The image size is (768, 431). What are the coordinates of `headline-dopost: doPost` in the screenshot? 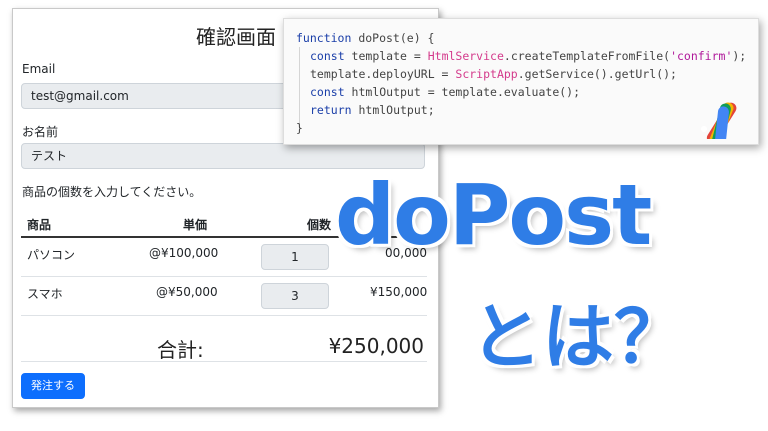 It's located at (493, 215).